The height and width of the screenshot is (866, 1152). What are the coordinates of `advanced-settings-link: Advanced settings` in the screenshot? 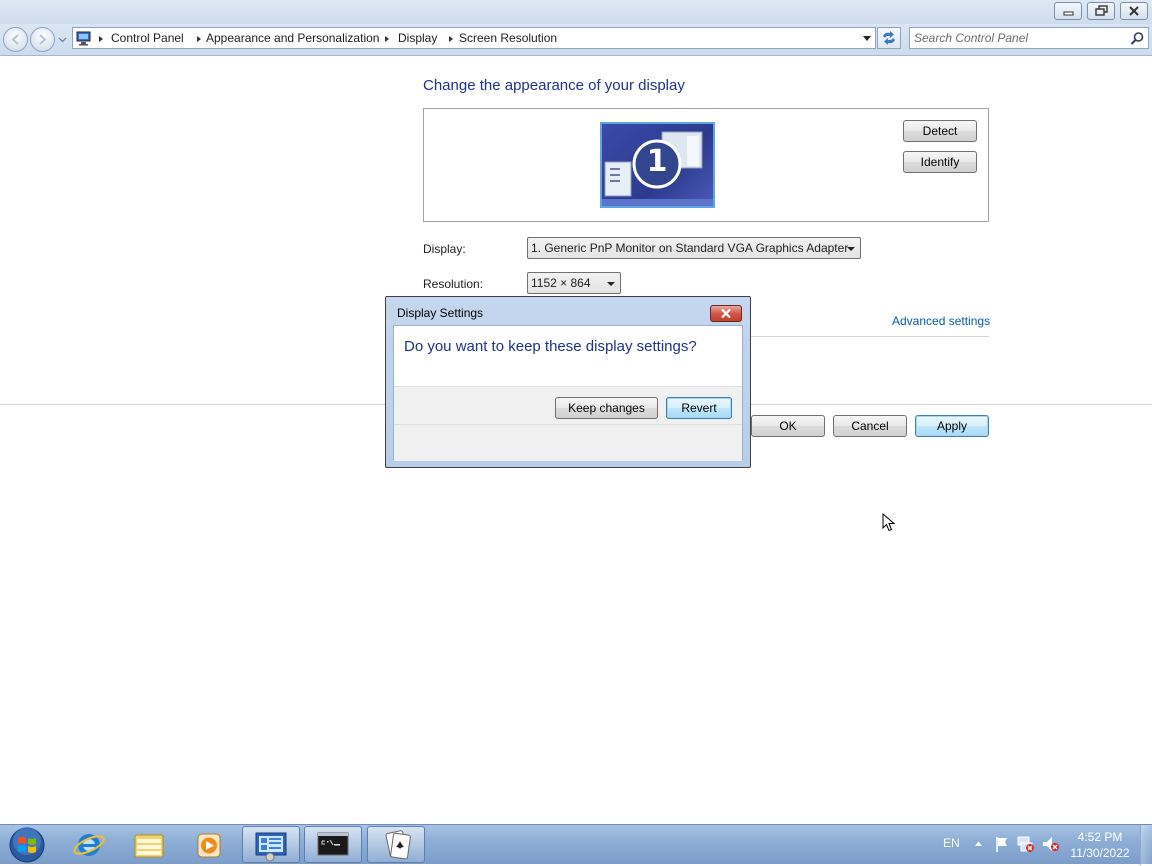 It's located at (941, 321).